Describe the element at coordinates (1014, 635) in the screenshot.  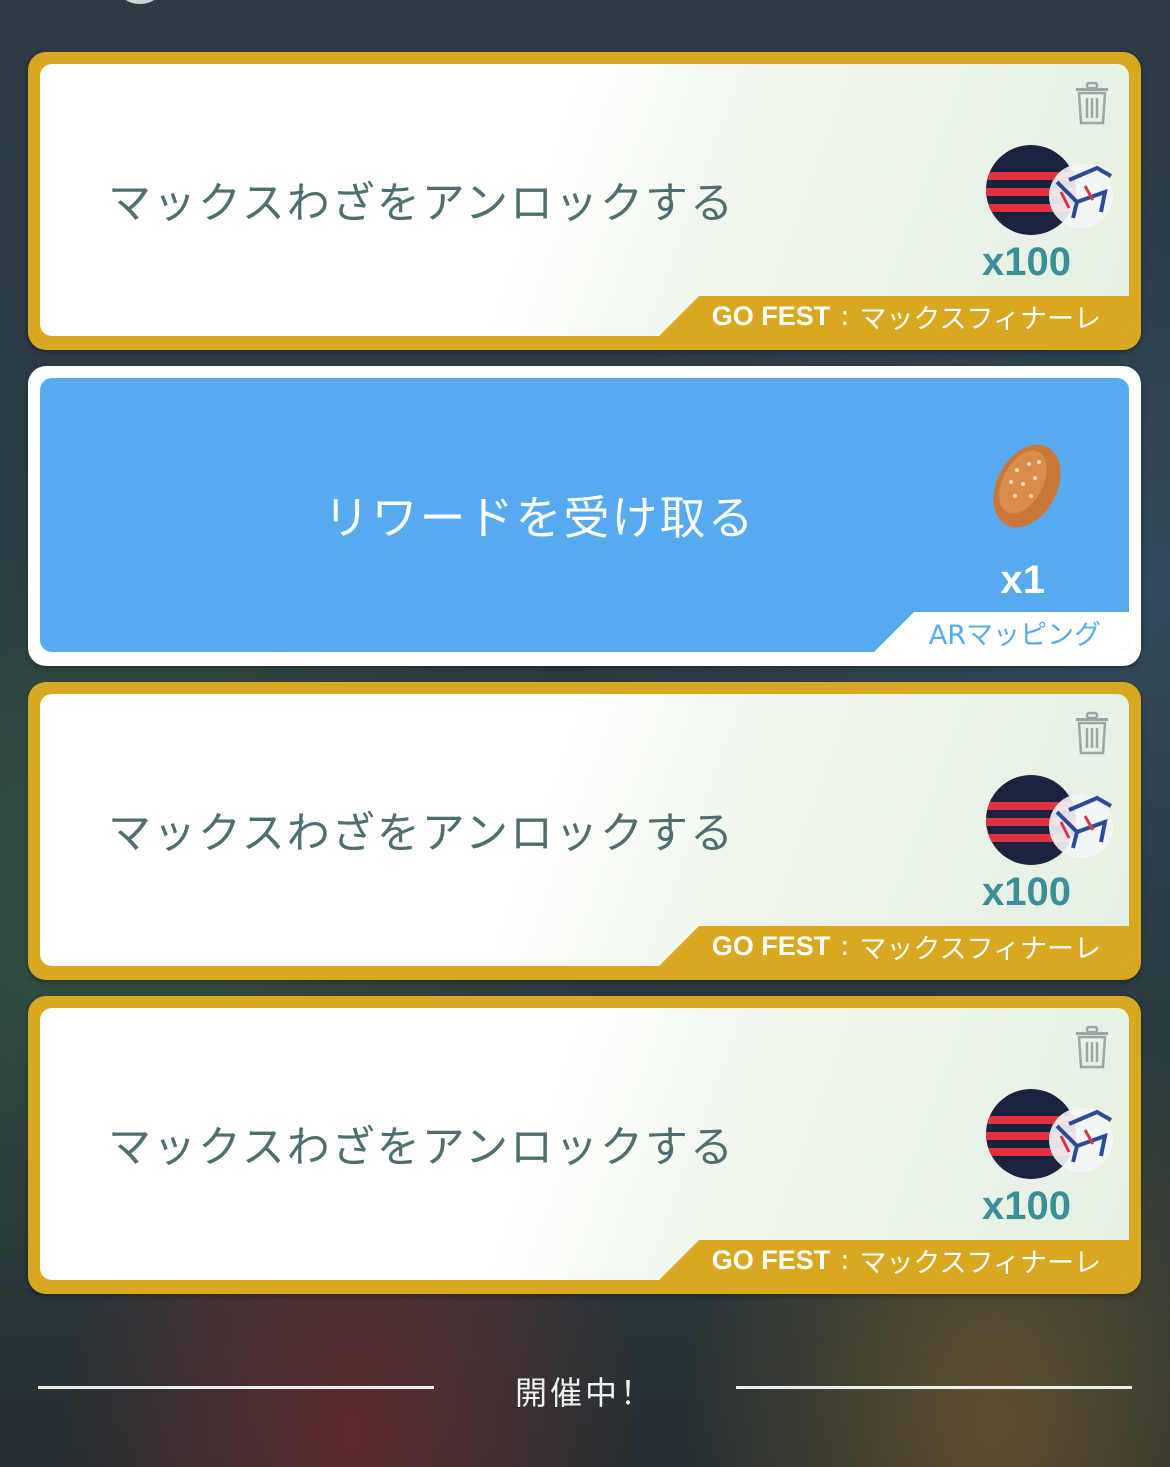
I see `event-tag-subtitle: ARマッピング` at that location.